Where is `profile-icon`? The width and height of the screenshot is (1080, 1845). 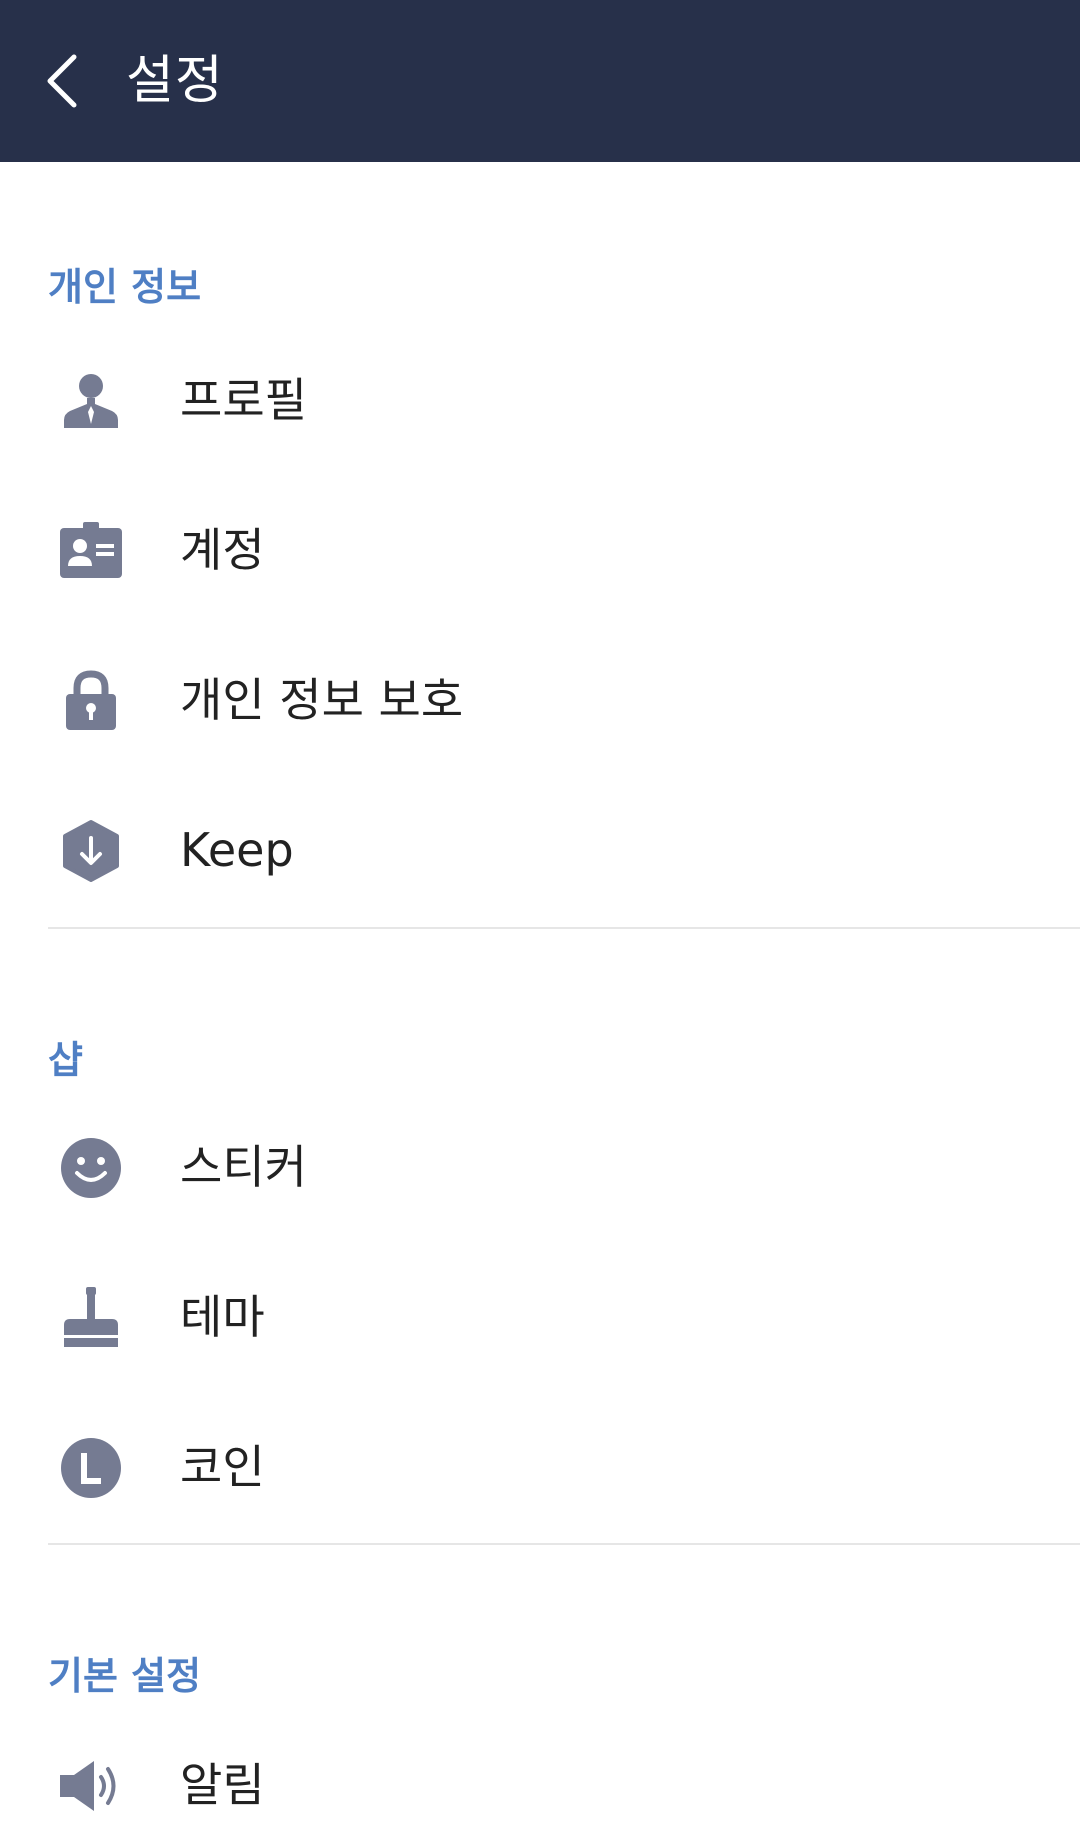
profile-icon is located at coordinates (91, 401).